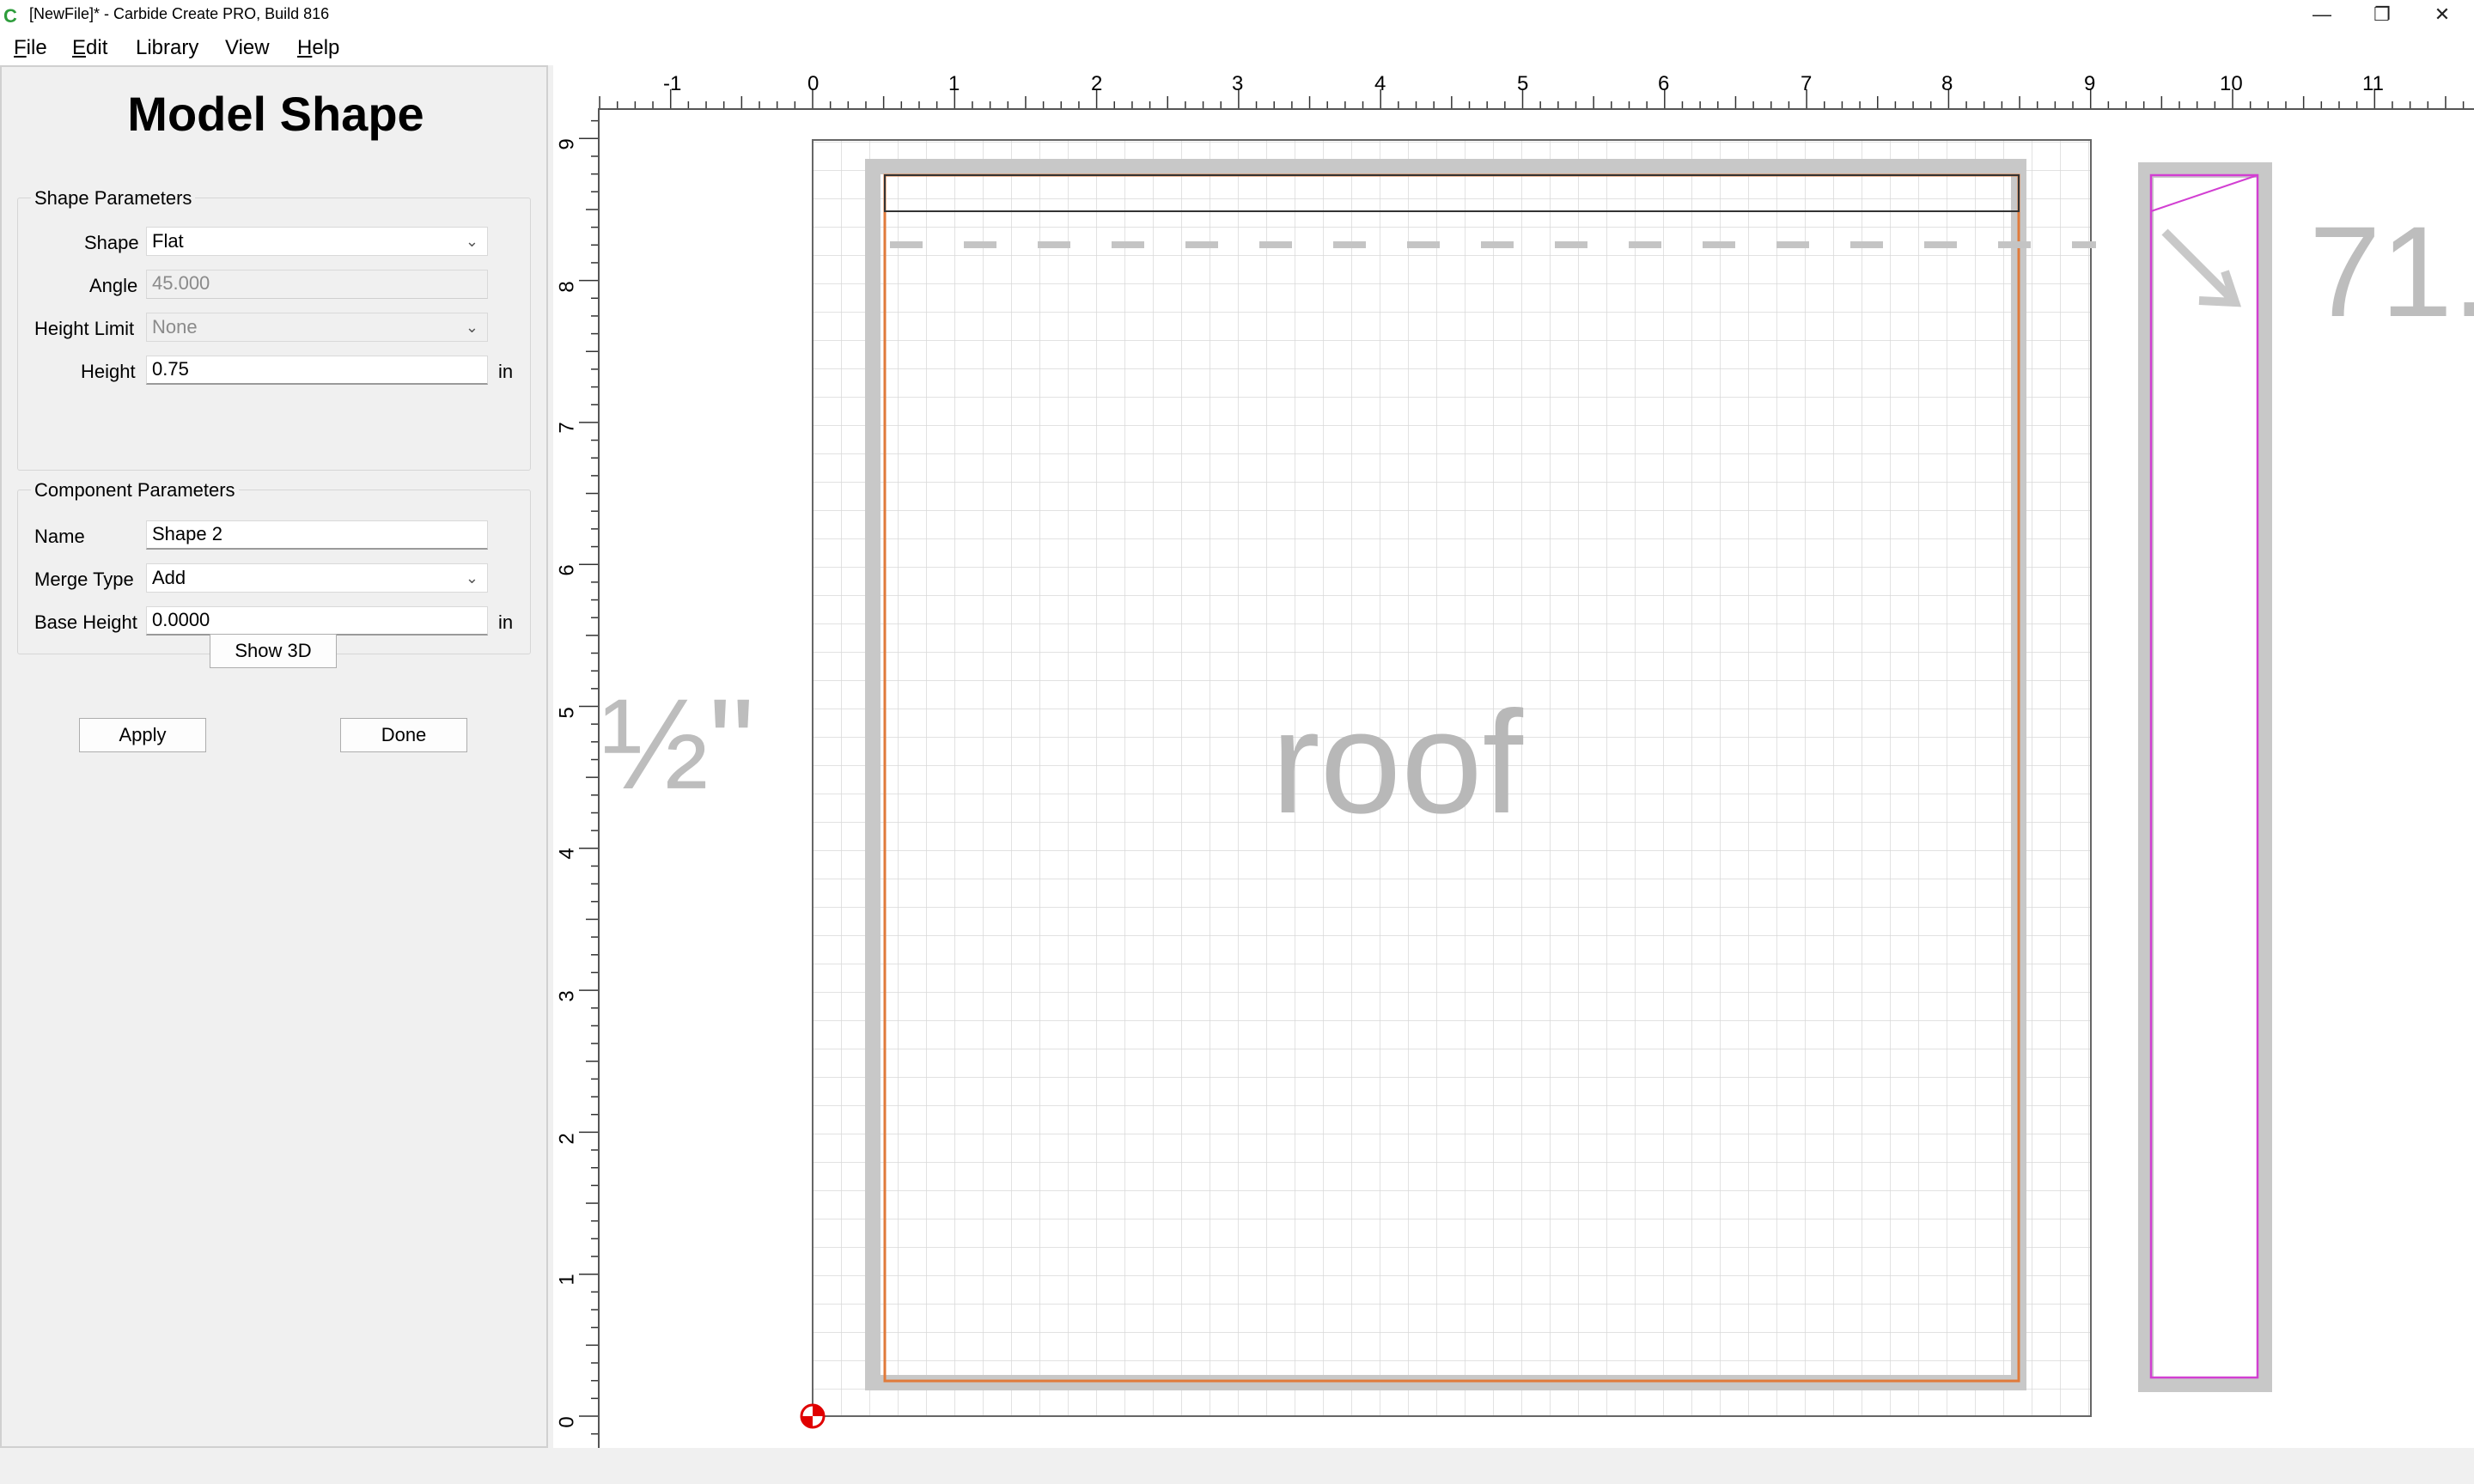 The image size is (2474, 1484). I want to click on y-tick-label: 4, so click(567, 854).